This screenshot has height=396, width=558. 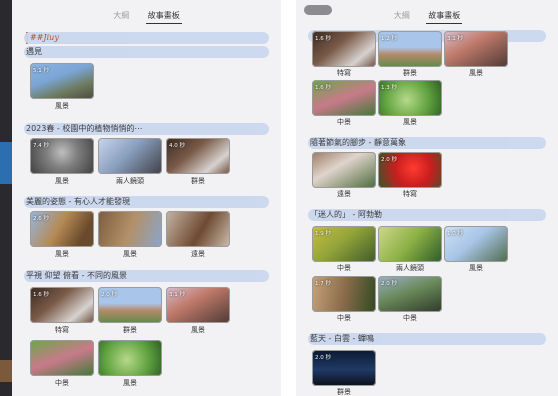 What do you see at coordinates (62, 156) in the screenshot?
I see `clip-thumbnail: 7.4 秒` at bounding box center [62, 156].